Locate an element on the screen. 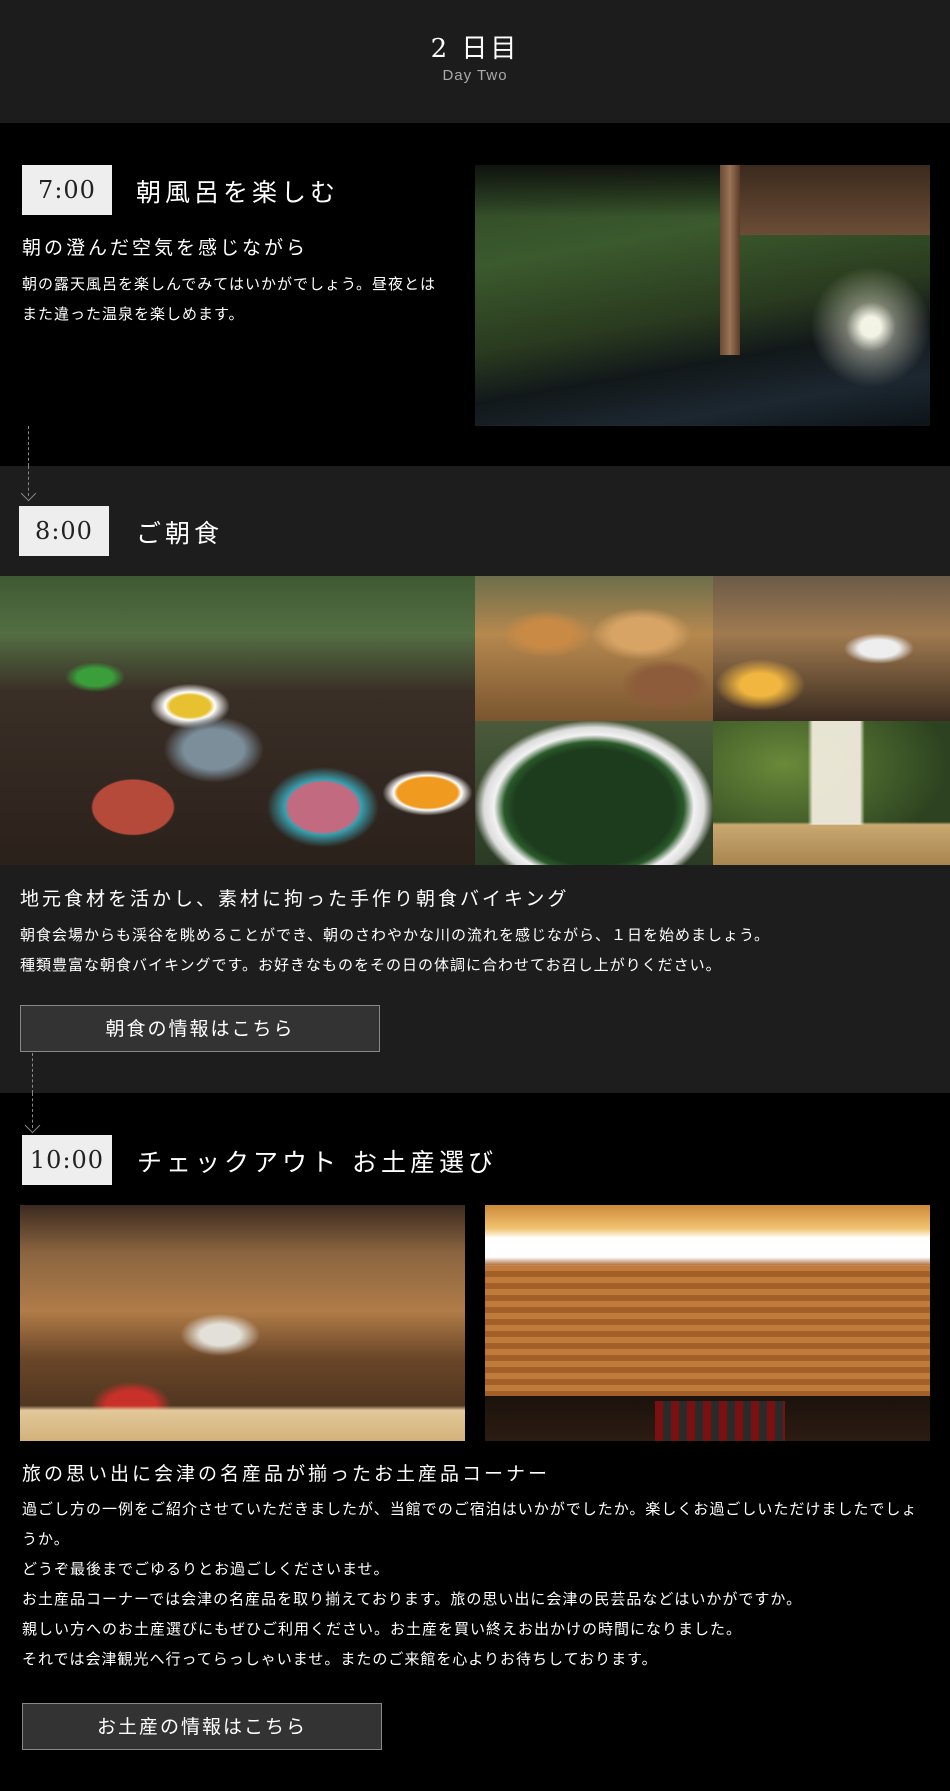  body-line: うか。 is located at coordinates (46, 1539).